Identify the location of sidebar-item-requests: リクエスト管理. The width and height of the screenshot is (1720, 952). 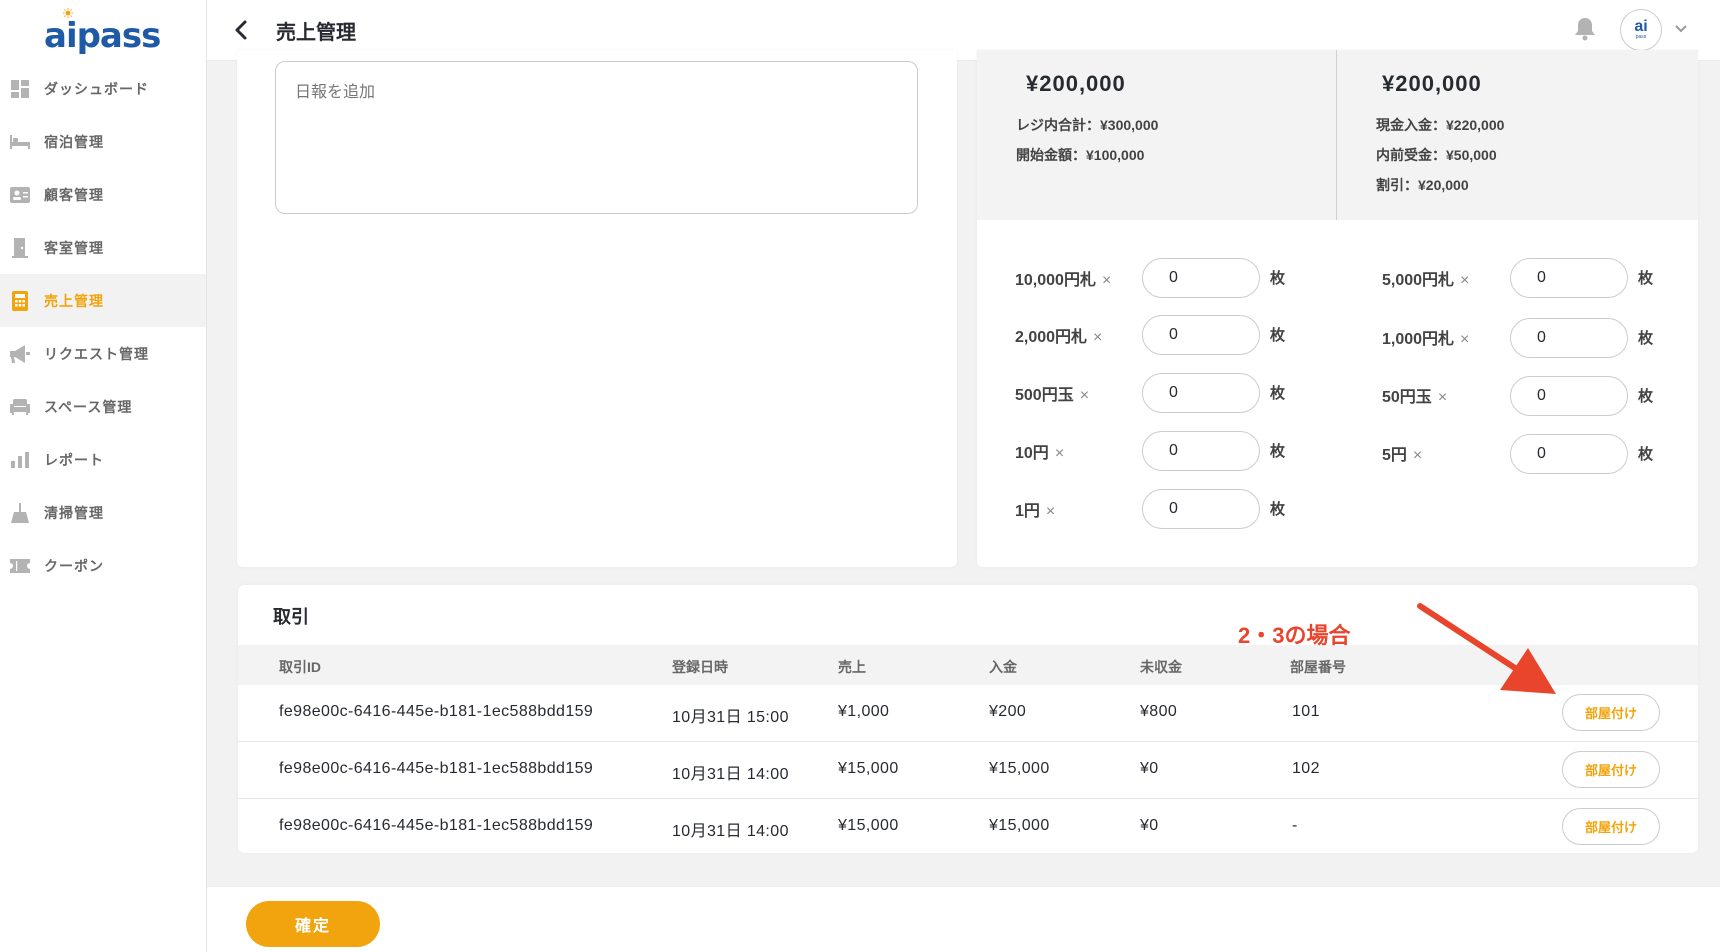
(103, 353).